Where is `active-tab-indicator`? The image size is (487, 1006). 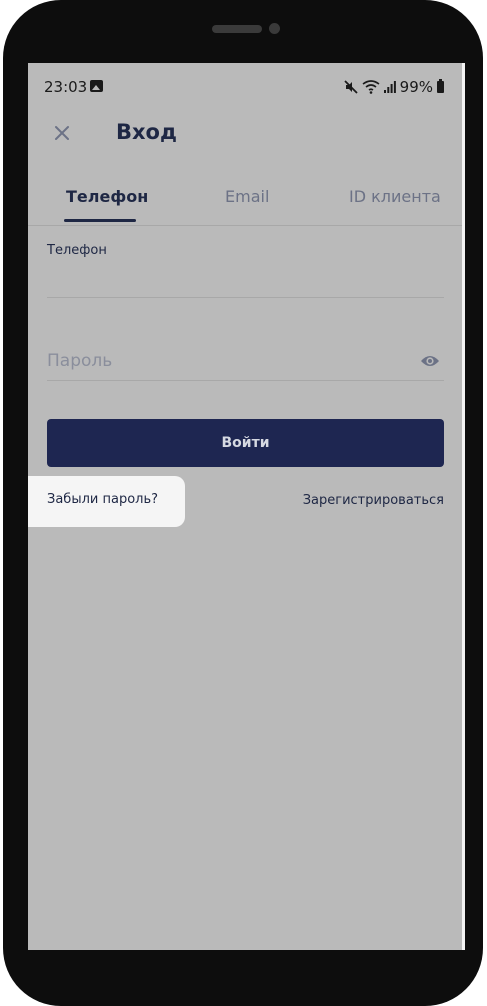 active-tab-indicator is located at coordinates (100, 220).